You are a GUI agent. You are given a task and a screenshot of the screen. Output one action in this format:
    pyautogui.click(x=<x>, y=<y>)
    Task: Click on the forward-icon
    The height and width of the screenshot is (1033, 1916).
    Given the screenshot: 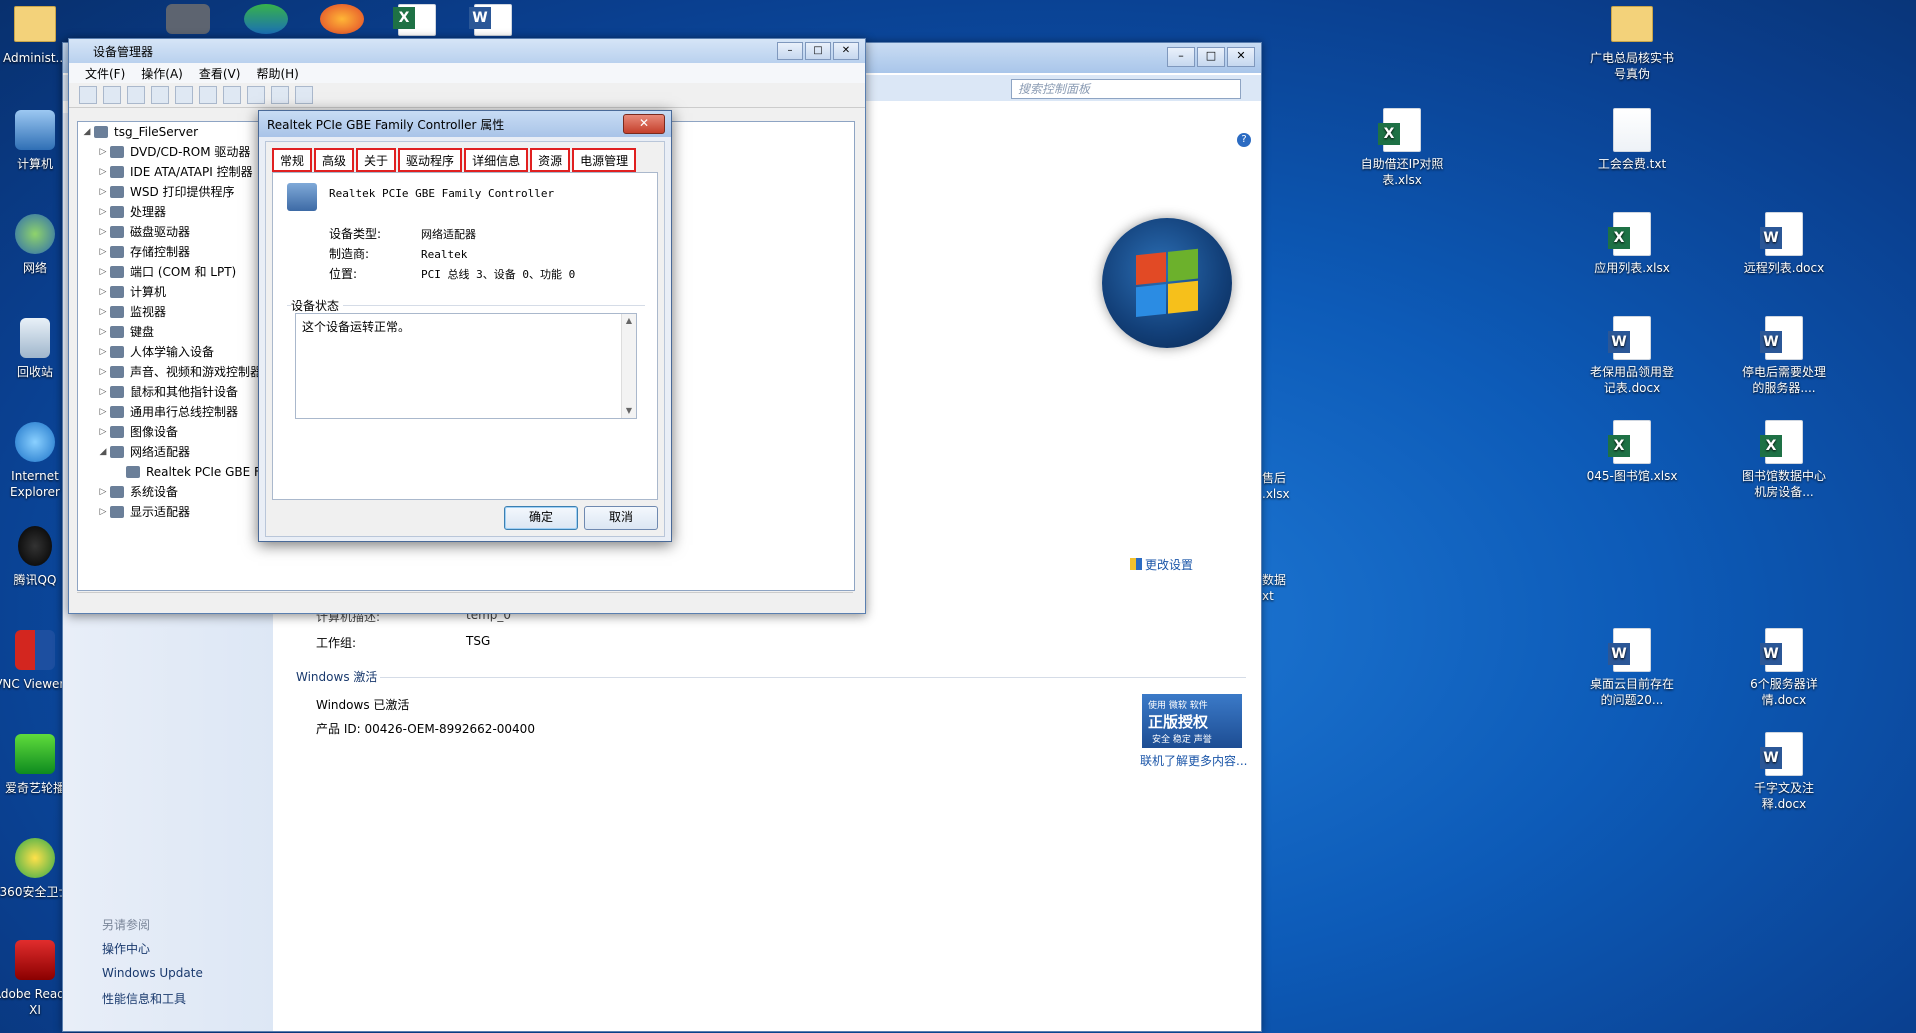 What is the action you would take?
    pyautogui.click(x=112, y=95)
    